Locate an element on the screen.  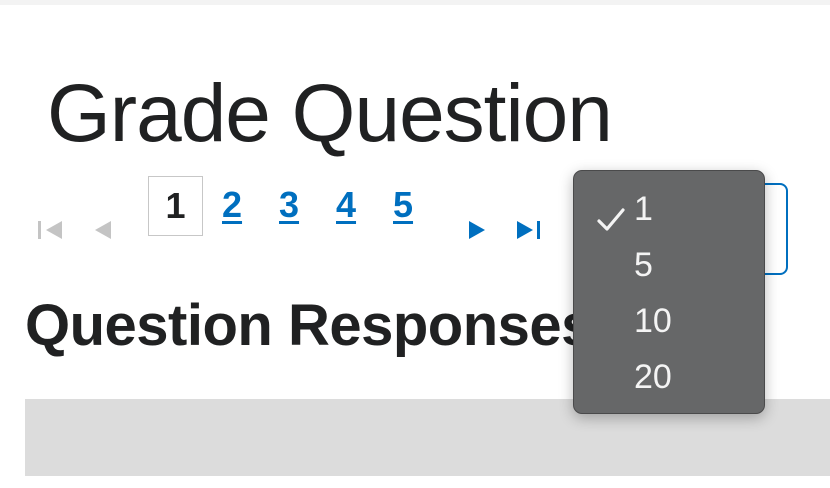
option-label: 1 is located at coordinates (643, 209).